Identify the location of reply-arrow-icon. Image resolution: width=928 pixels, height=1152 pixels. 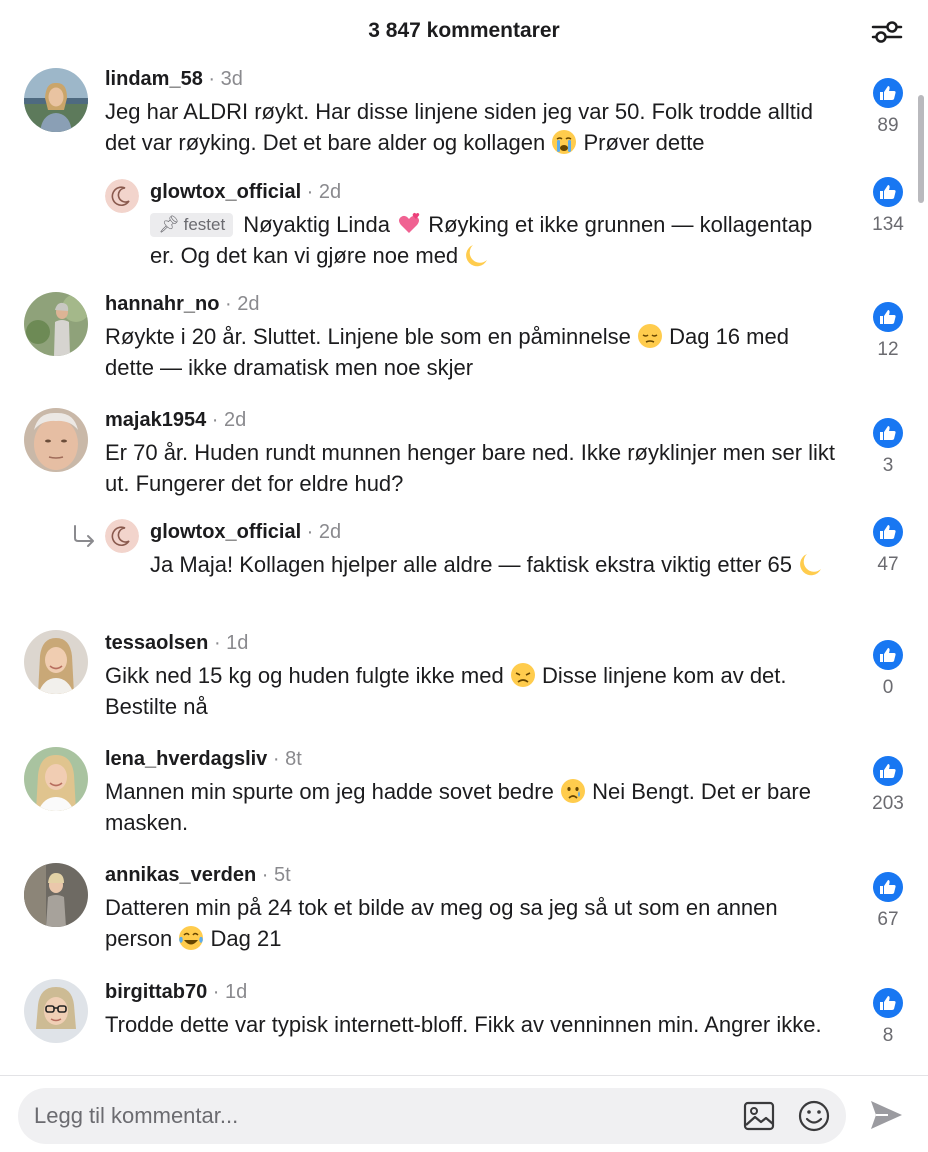
(84, 536).